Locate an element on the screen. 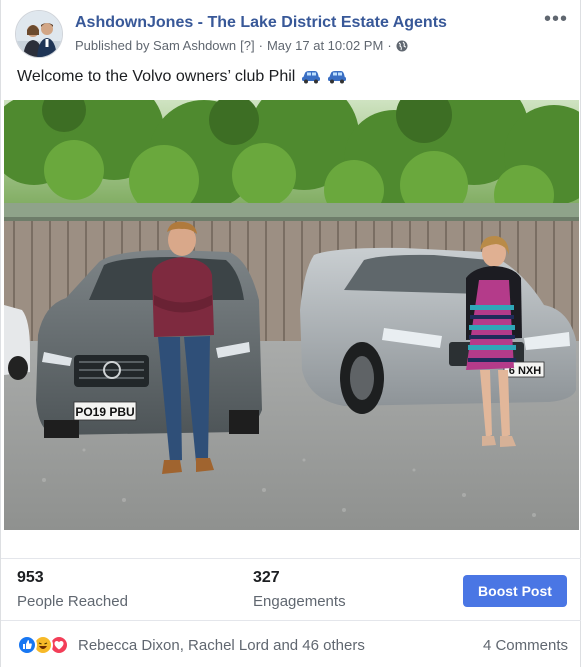 This screenshot has height=667, width=581. left-plate-text: PO19 PBU is located at coordinates (104, 412).